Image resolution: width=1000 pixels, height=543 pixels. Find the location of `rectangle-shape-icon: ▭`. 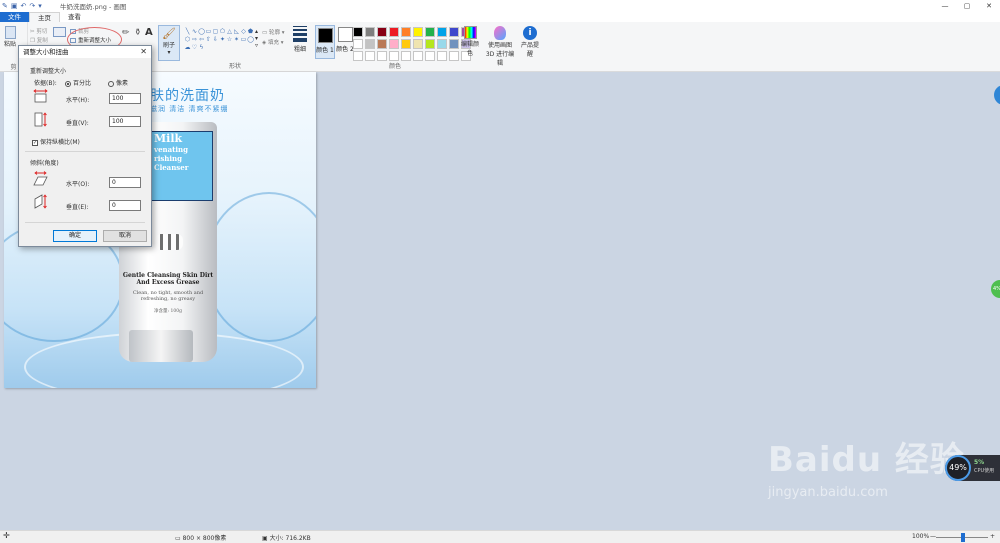

rectangle-shape-icon: ▭ is located at coordinates (208, 32).